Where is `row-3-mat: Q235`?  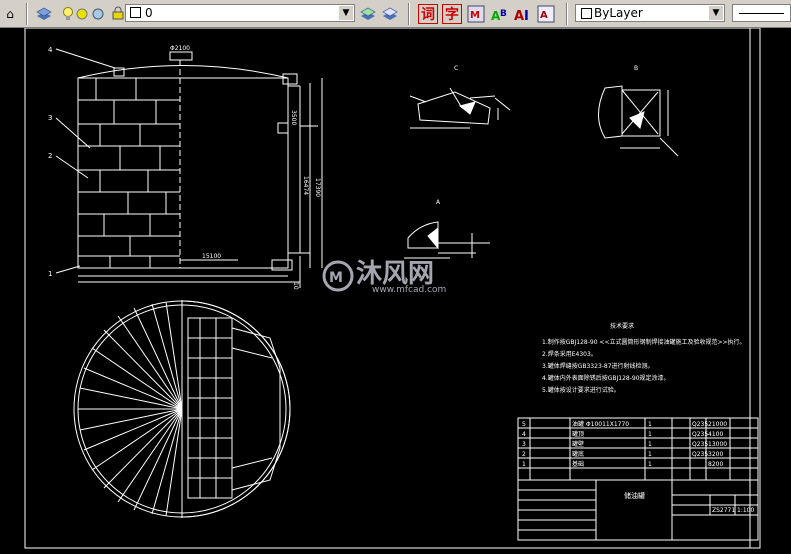 row-3-mat: Q235 is located at coordinates (700, 444).